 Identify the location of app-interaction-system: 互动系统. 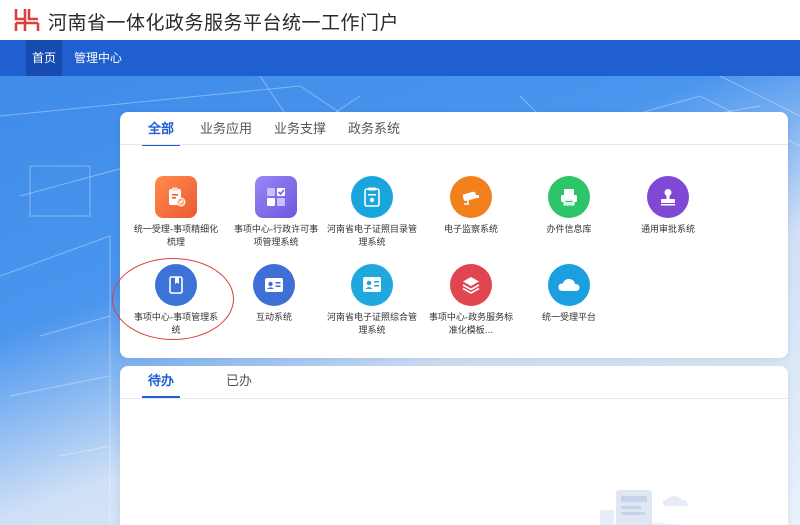
(274, 294).